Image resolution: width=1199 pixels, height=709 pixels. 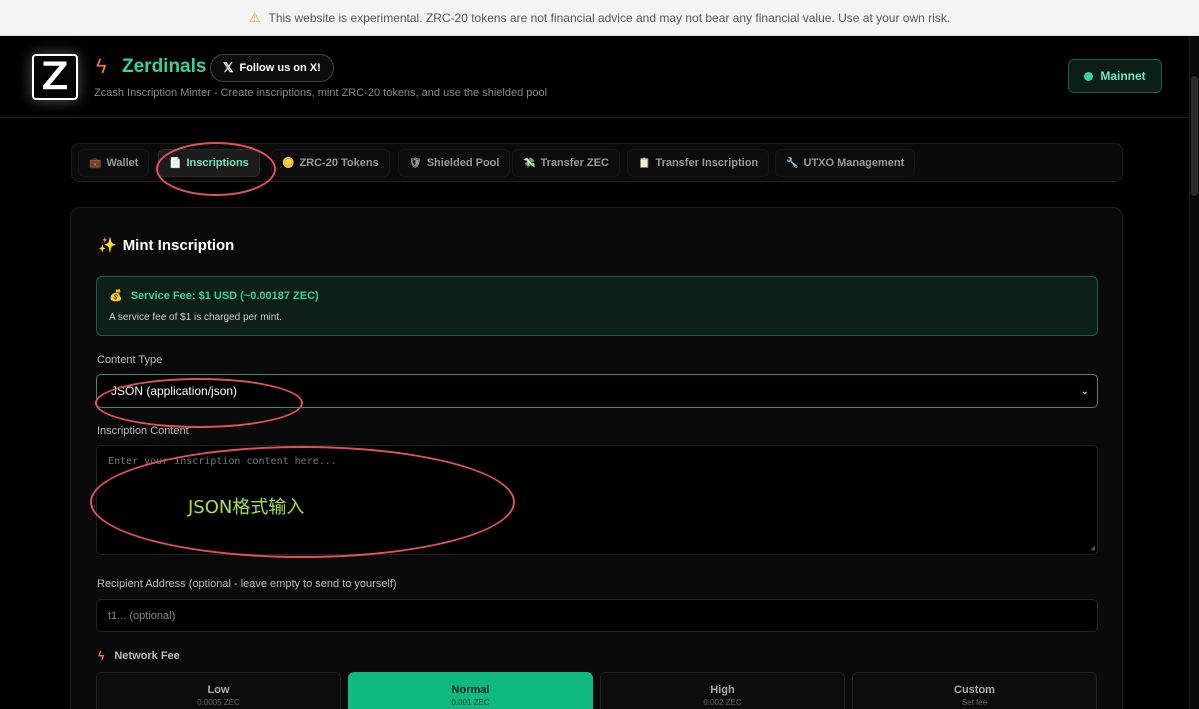 What do you see at coordinates (1092, 547) in the screenshot?
I see `resize-handle-icon: ◢` at bounding box center [1092, 547].